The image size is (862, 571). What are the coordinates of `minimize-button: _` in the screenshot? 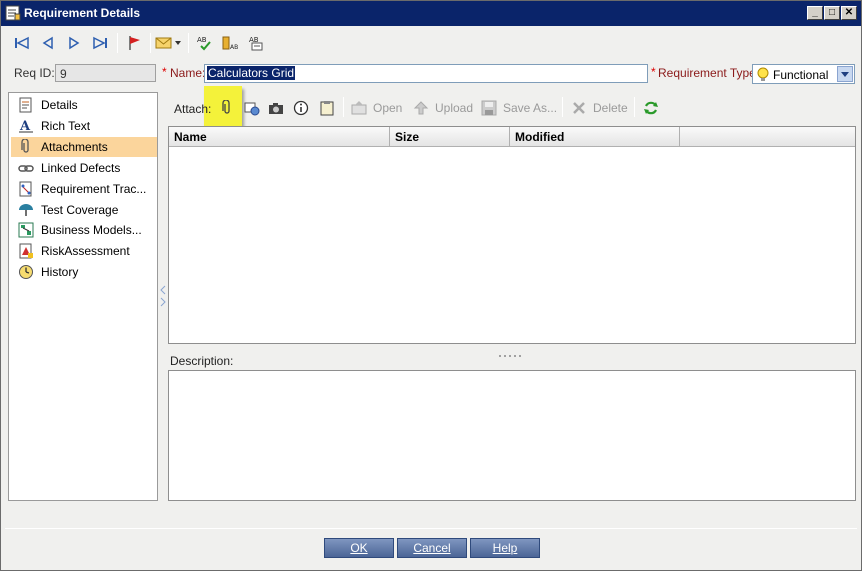 It's located at (815, 13).